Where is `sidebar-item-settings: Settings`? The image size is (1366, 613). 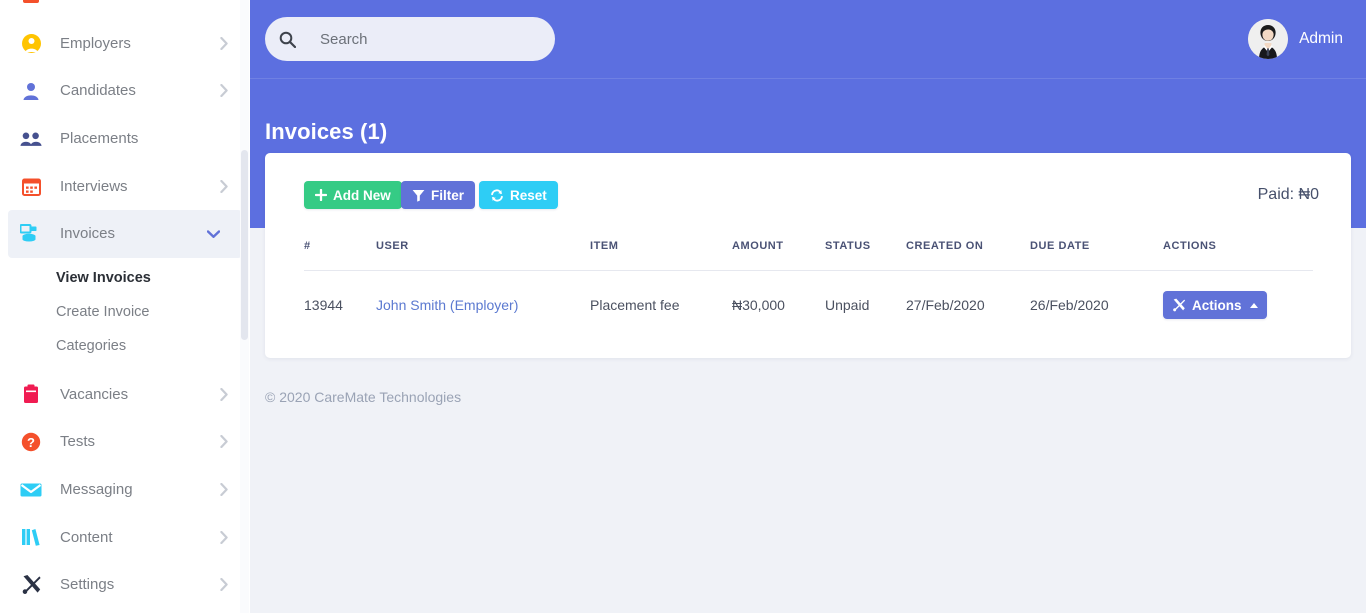
sidebar-item-settings: Settings is located at coordinates (124, 585).